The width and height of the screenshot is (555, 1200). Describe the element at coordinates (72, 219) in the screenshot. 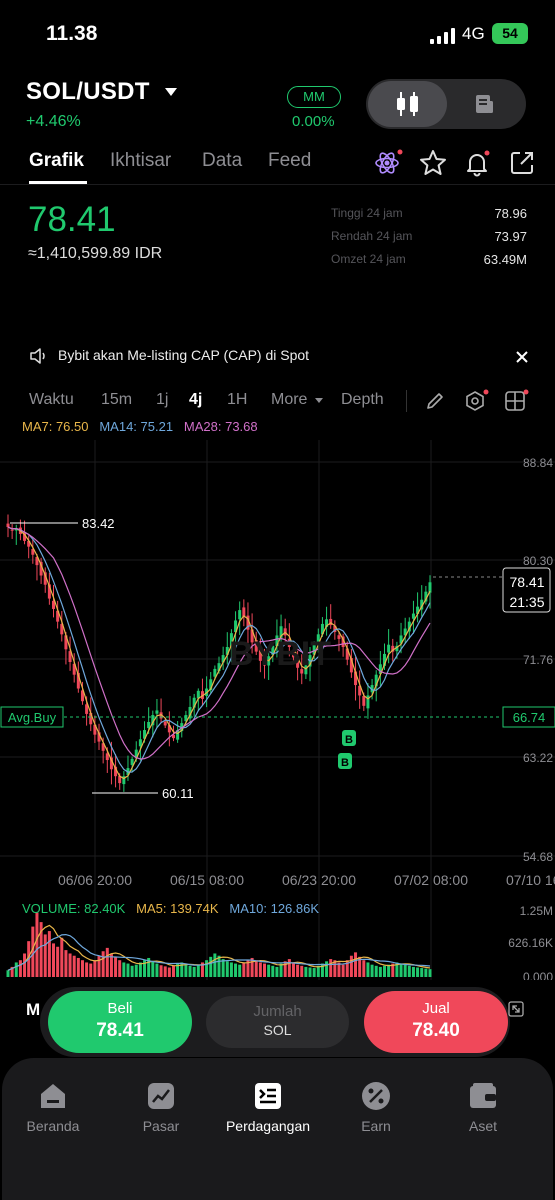

I see `last-price: 78.41` at that location.